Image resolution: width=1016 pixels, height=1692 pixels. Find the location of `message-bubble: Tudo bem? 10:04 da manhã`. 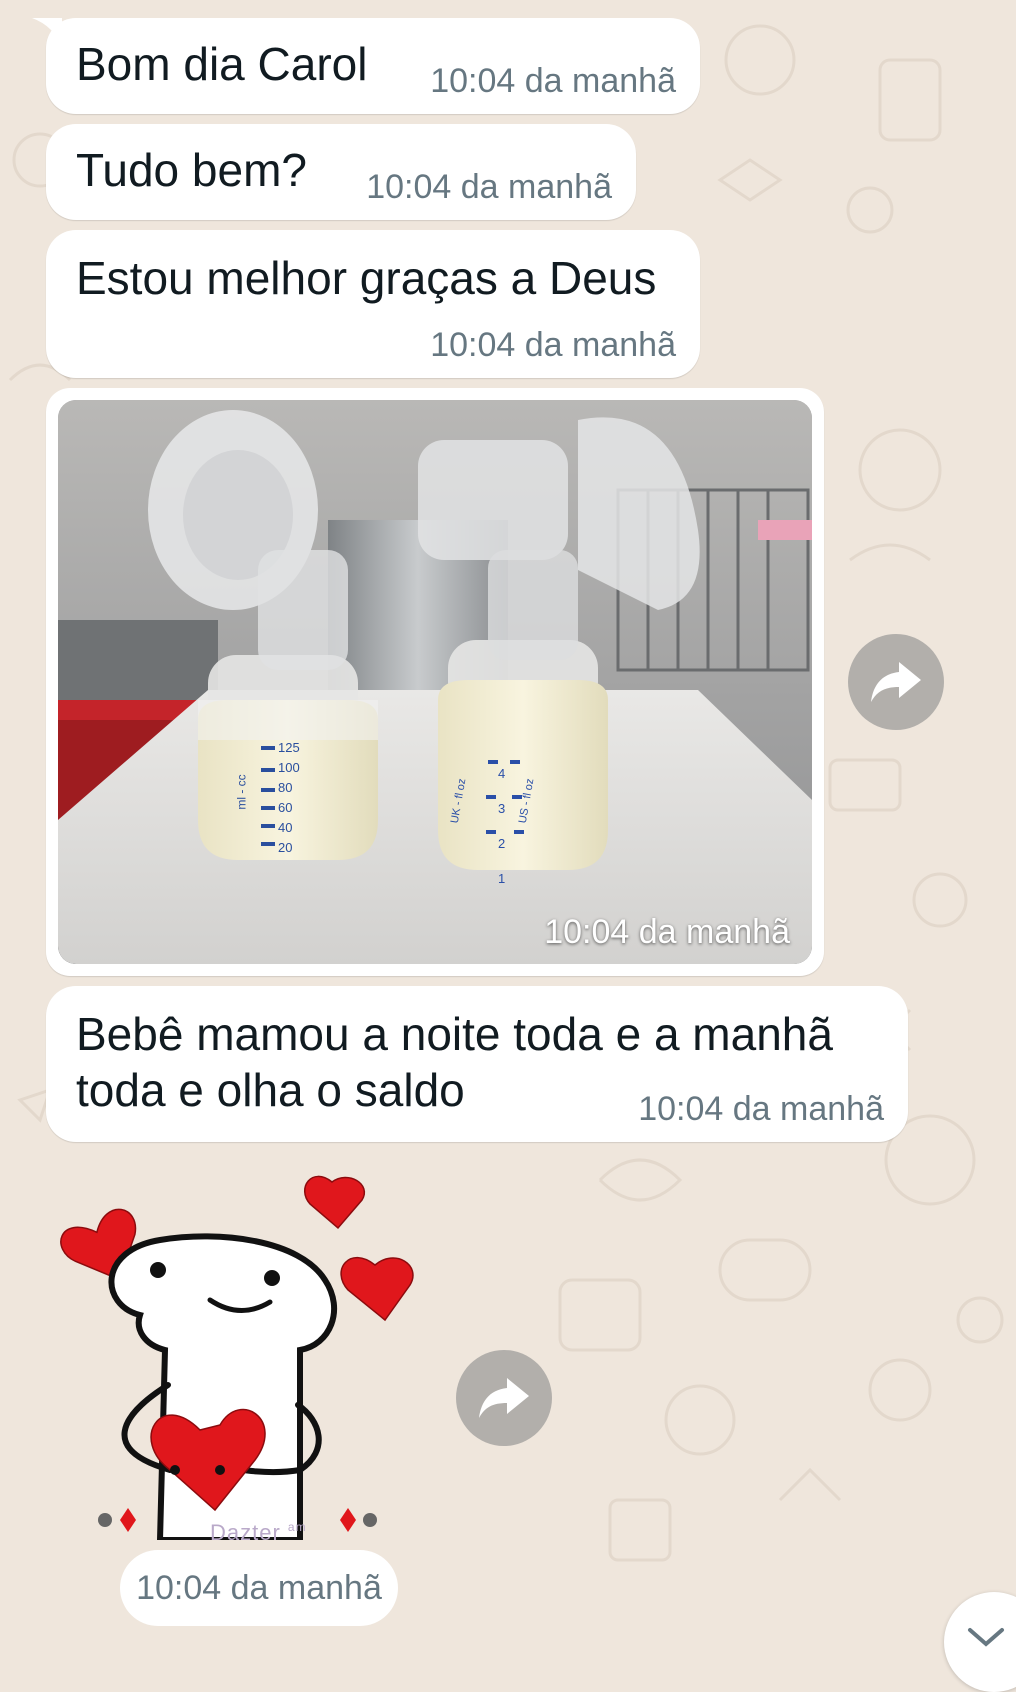

message-bubble: Tudo bem? 10:04 da manhã is located at coordinates (341, 172).